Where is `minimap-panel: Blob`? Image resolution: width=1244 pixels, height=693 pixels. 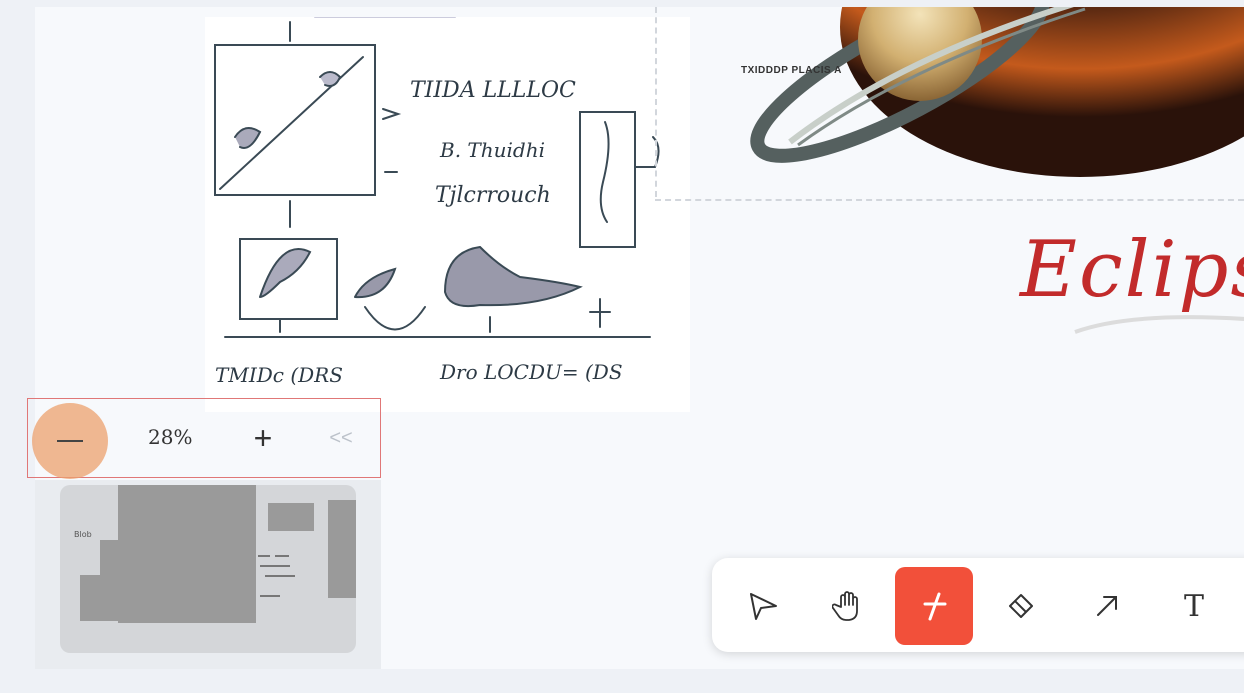 minimap-panel: Blob is located at coordinates (208, 574).